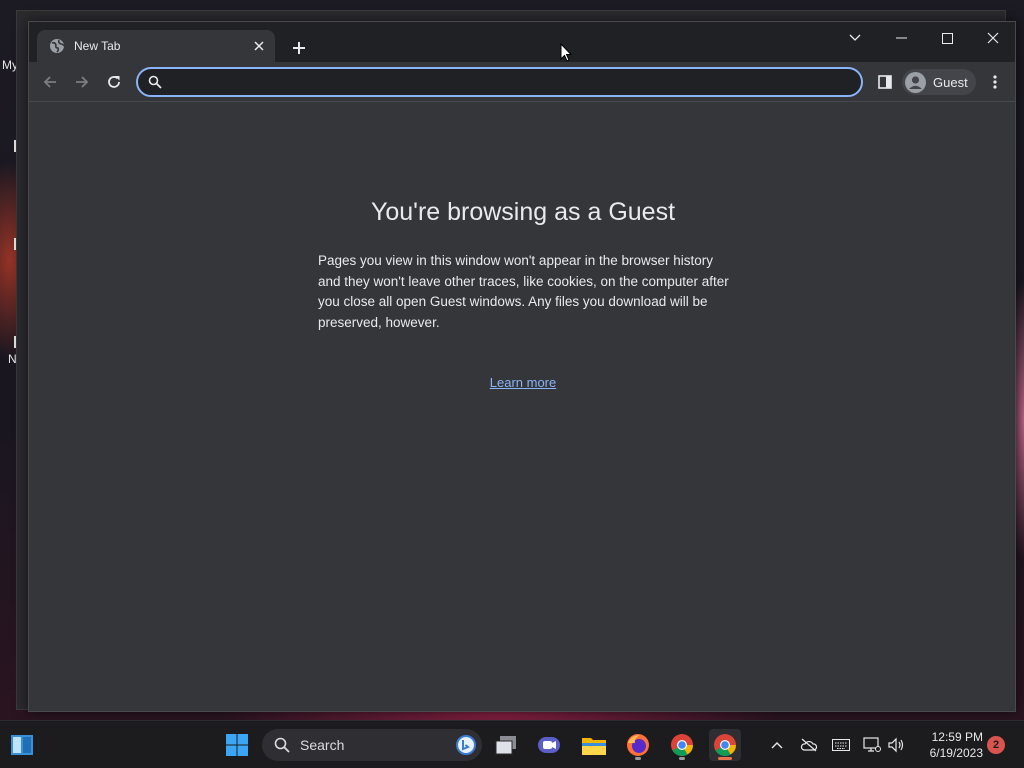 The image size is (1024, 768). I want to click on firefox-icon, so click(638, 745).